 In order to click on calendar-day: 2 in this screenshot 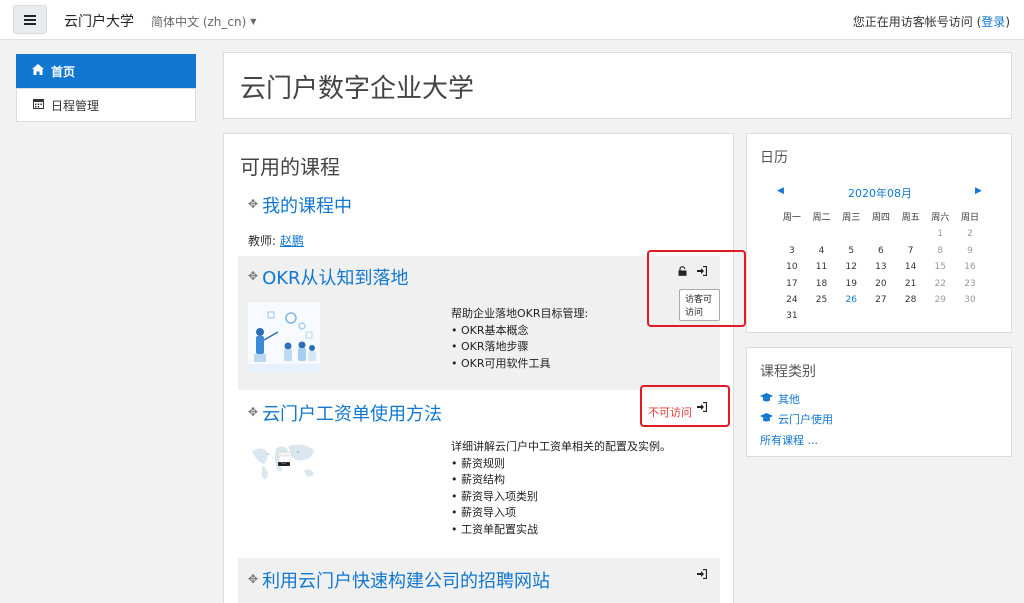, I will do `click(970, 234)`.